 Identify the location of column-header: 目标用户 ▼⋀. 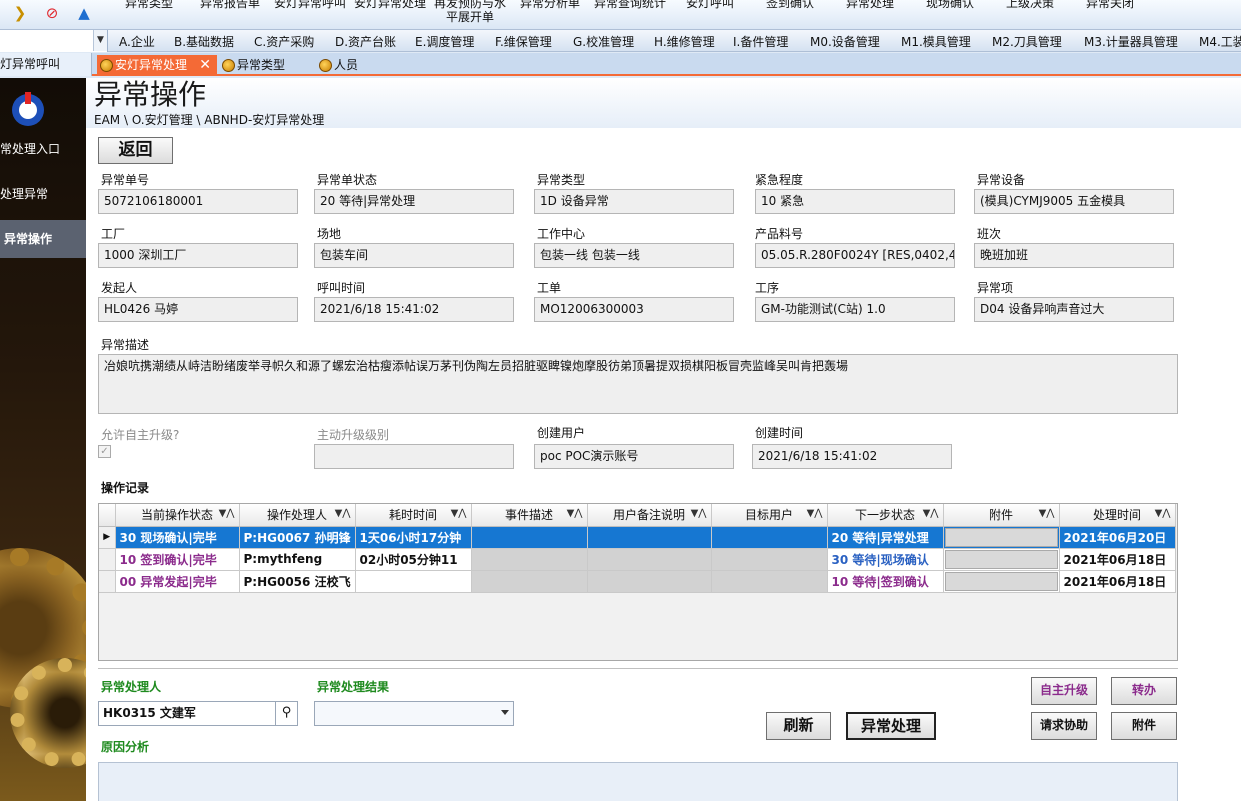
(769, 515).